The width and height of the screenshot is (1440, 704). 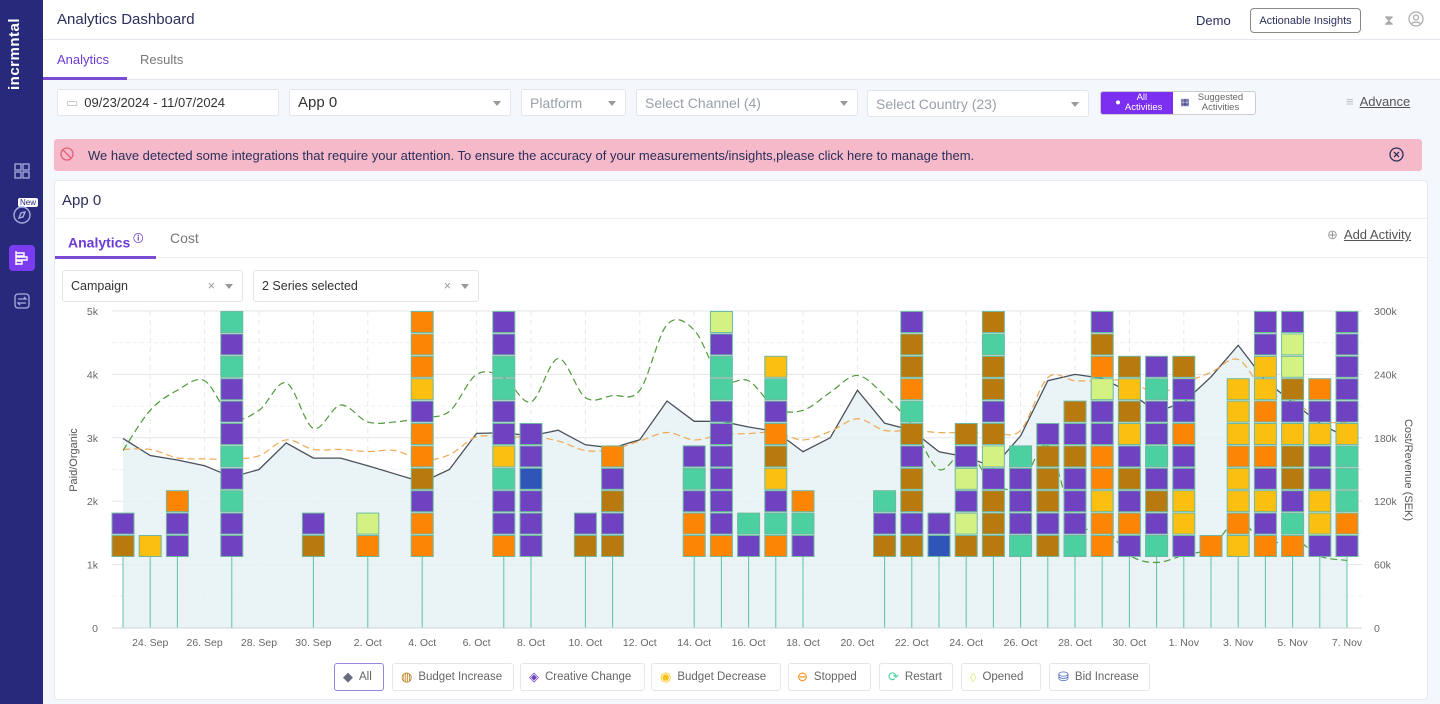 What do you see at coordinates (1063, 676) in the screenshot?
I see `bid-icon: ⛁` at bounding box center [1063, 676].